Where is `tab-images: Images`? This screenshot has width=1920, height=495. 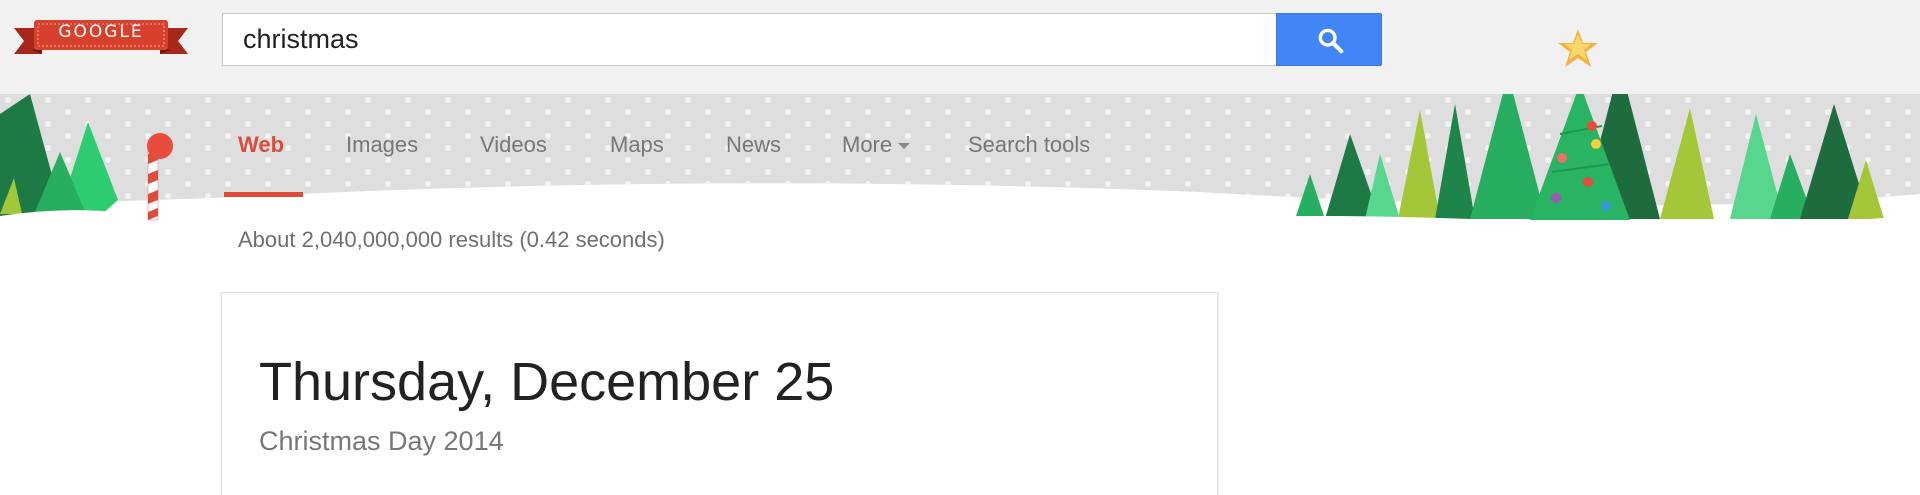 tab-images: Images is located at coordinates (382, 145).